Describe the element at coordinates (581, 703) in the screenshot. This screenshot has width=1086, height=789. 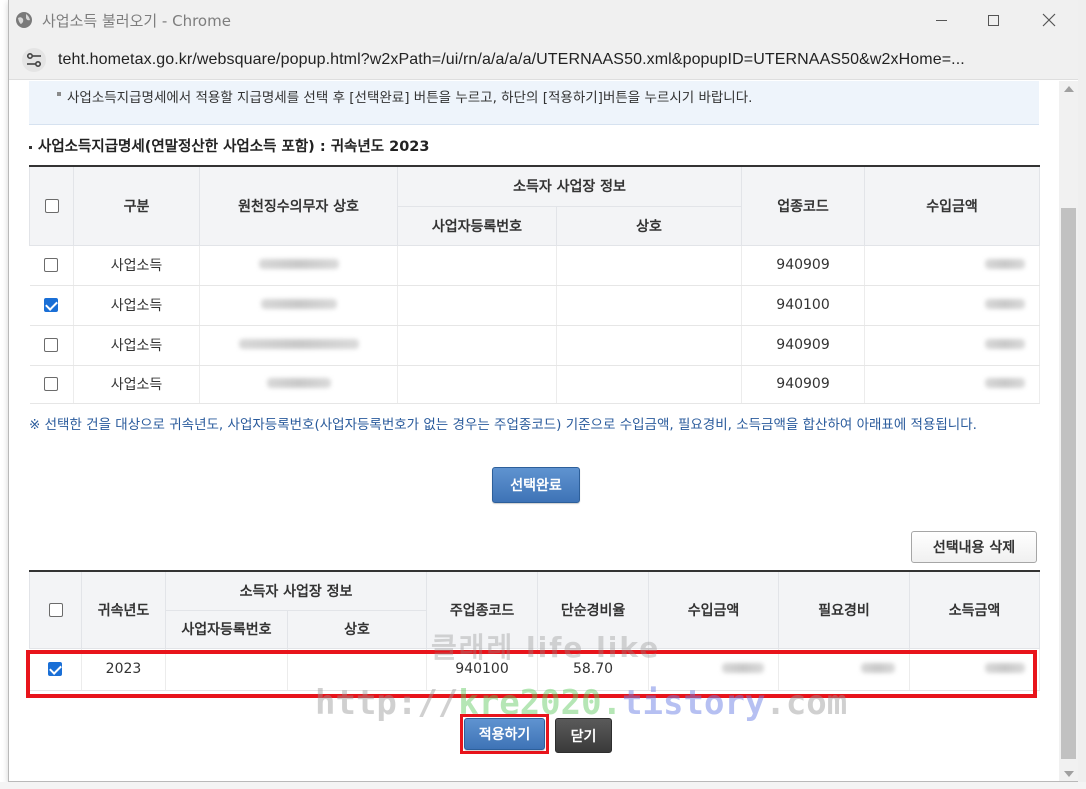
I see `watermark-url: http://kre2020.tistory.com` at that location.